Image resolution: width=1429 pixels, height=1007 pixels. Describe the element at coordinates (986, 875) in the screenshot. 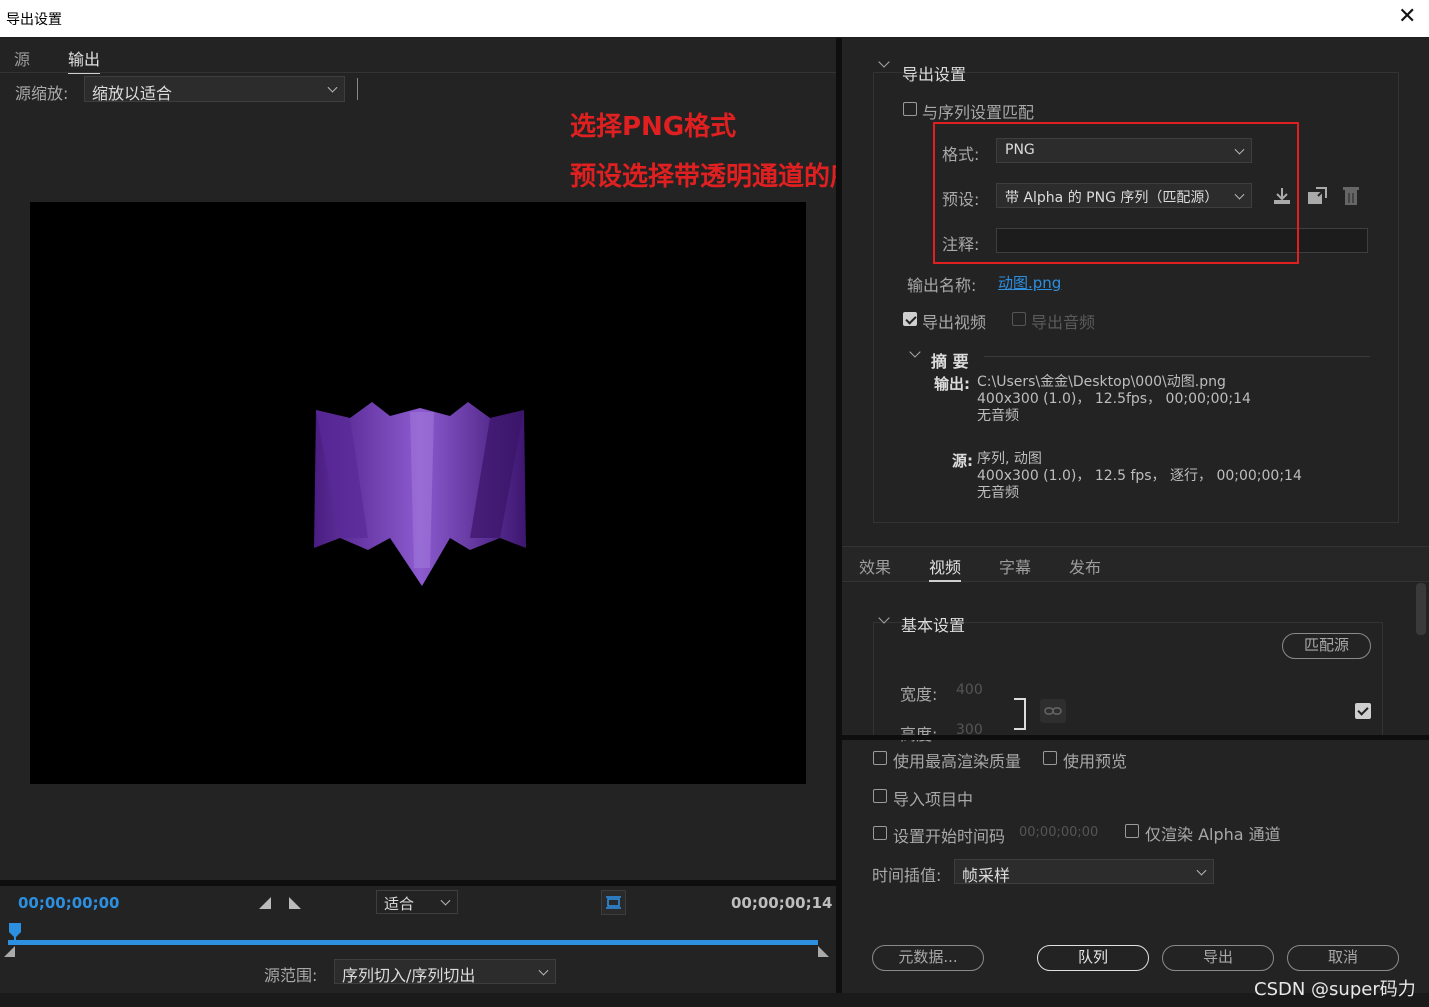

I see `interpolation-value: 帧采样` at that location.